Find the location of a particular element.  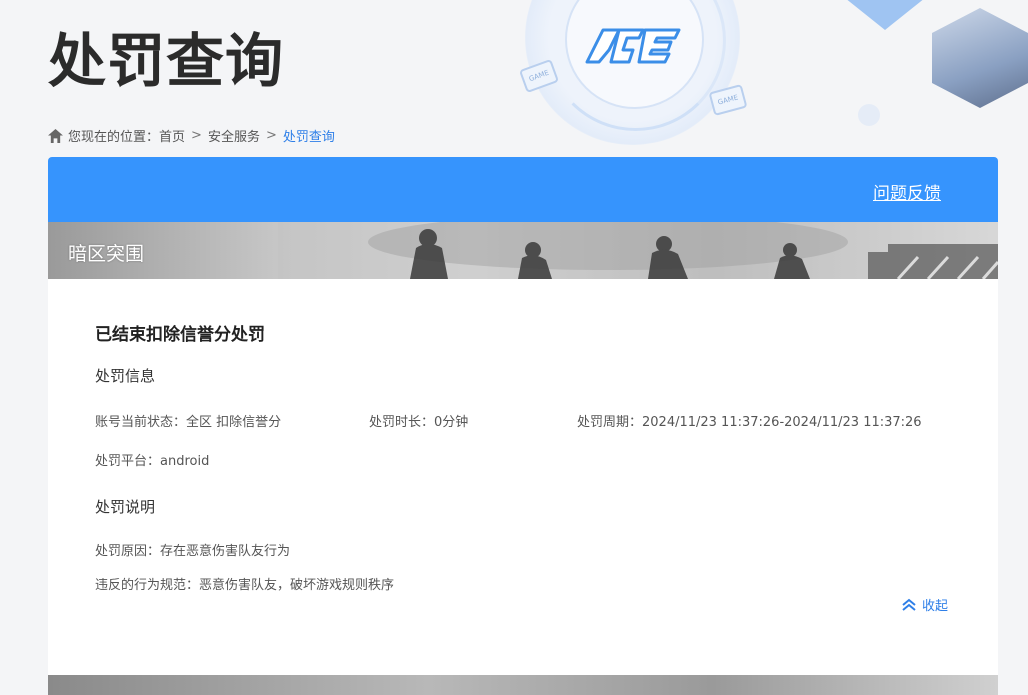

collapse-label: 收起 is located at coordinates (935, 606).